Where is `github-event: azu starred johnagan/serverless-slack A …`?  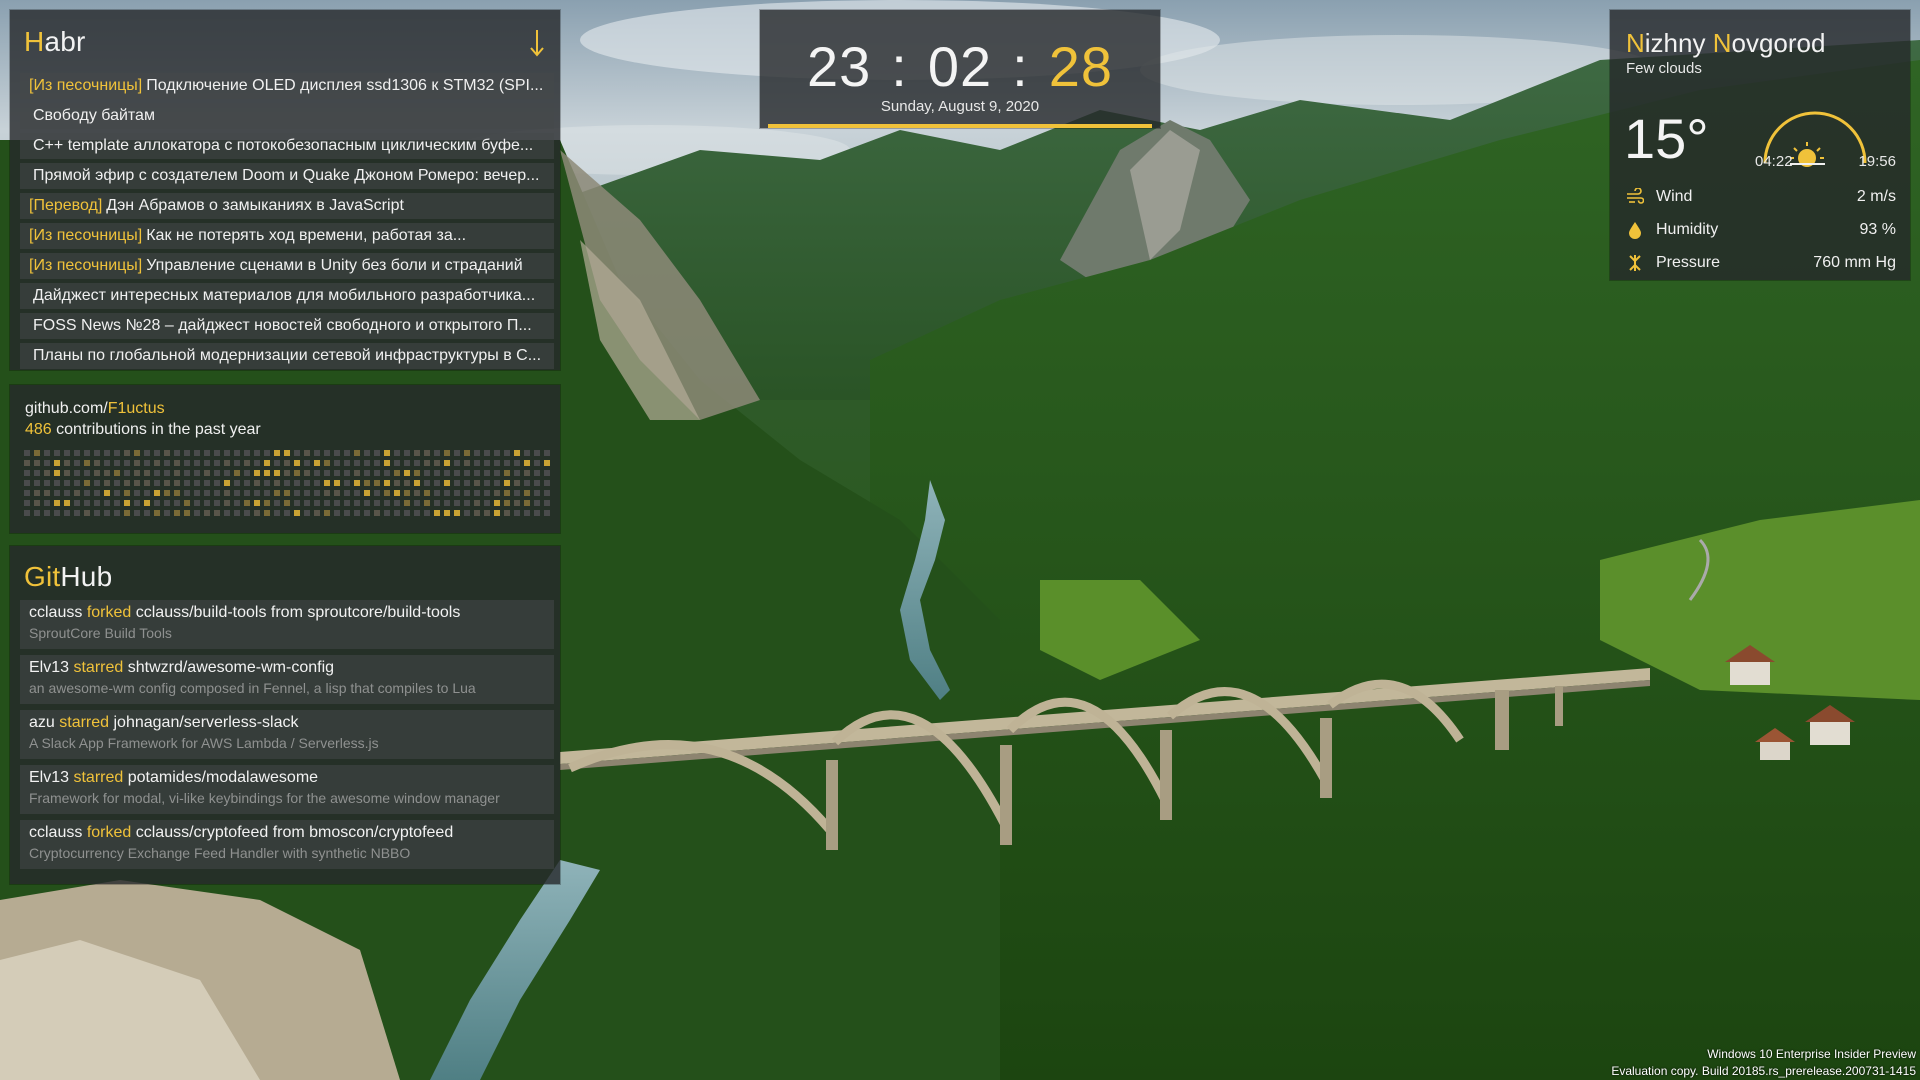
github-event: azu starred johnagan/serverless-slack A … is located at coordinates (287, 734).